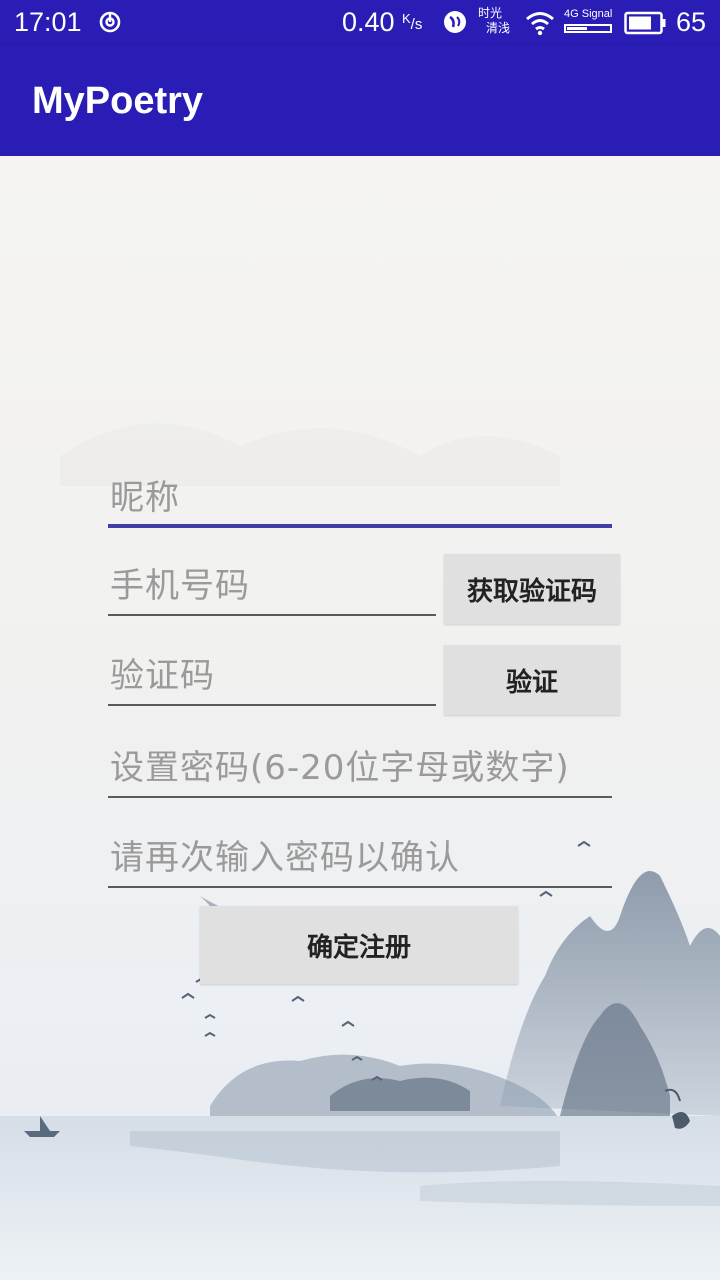 Image resolution: width=720 pixels, height=1280 pixels. What do you see at coordinates (110, 22) in the screenshot?
I see `netease-music-icon` at bounding box center [110, 22].